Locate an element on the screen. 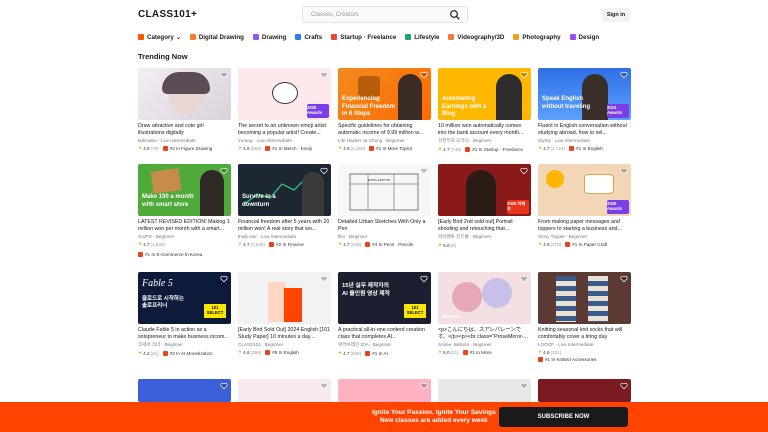 The image size is (768, 432). banner-line-2: New classes are added every week is located at coordinates (434, 421).